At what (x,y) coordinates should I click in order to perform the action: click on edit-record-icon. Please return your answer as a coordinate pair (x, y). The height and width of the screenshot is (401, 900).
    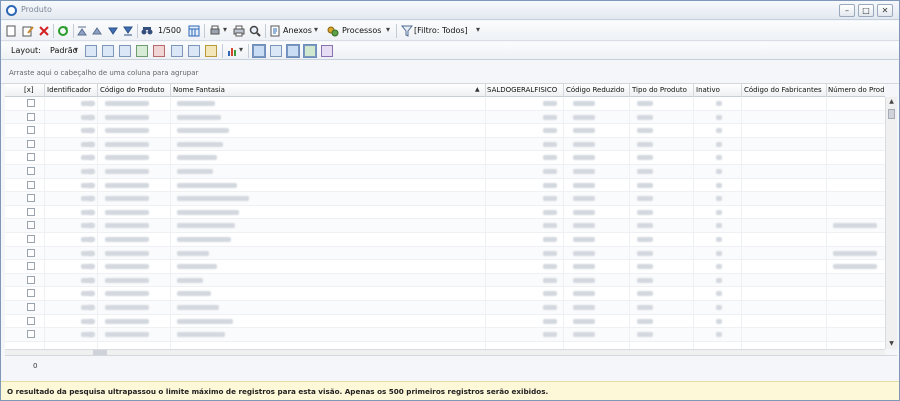
    Looking at the image, I should click on (28, 31).